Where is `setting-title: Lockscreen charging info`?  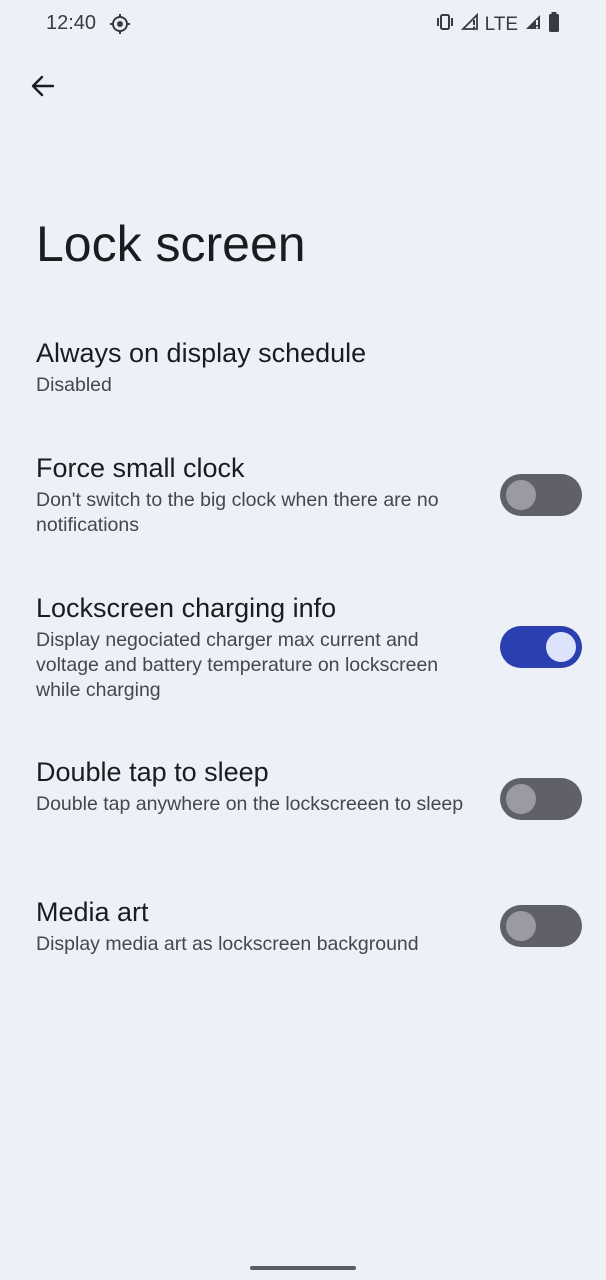
setting-title: Lockscreen charging info is located at coordinates (186, 608).